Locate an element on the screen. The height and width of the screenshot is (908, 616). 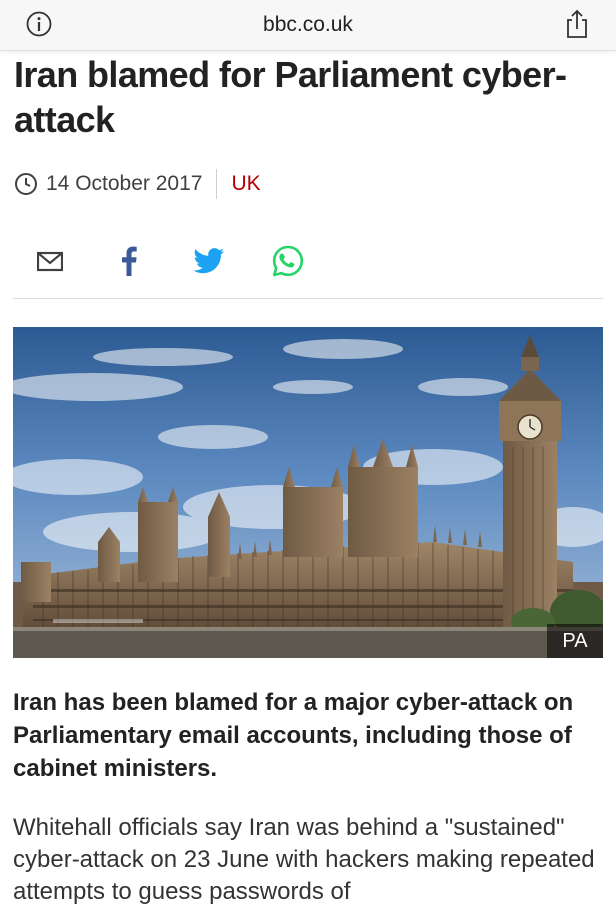
facebook-share-button is located at coordinates (129, 261).